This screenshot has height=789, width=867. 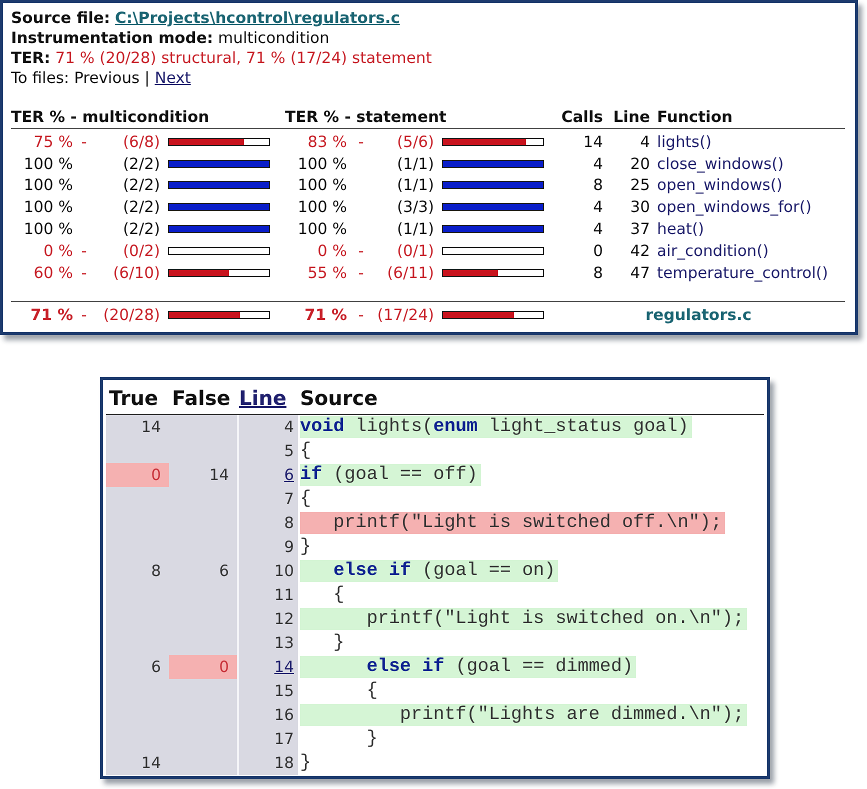 I want to click on percent-text: 83 %, so click(x=328, y=141).